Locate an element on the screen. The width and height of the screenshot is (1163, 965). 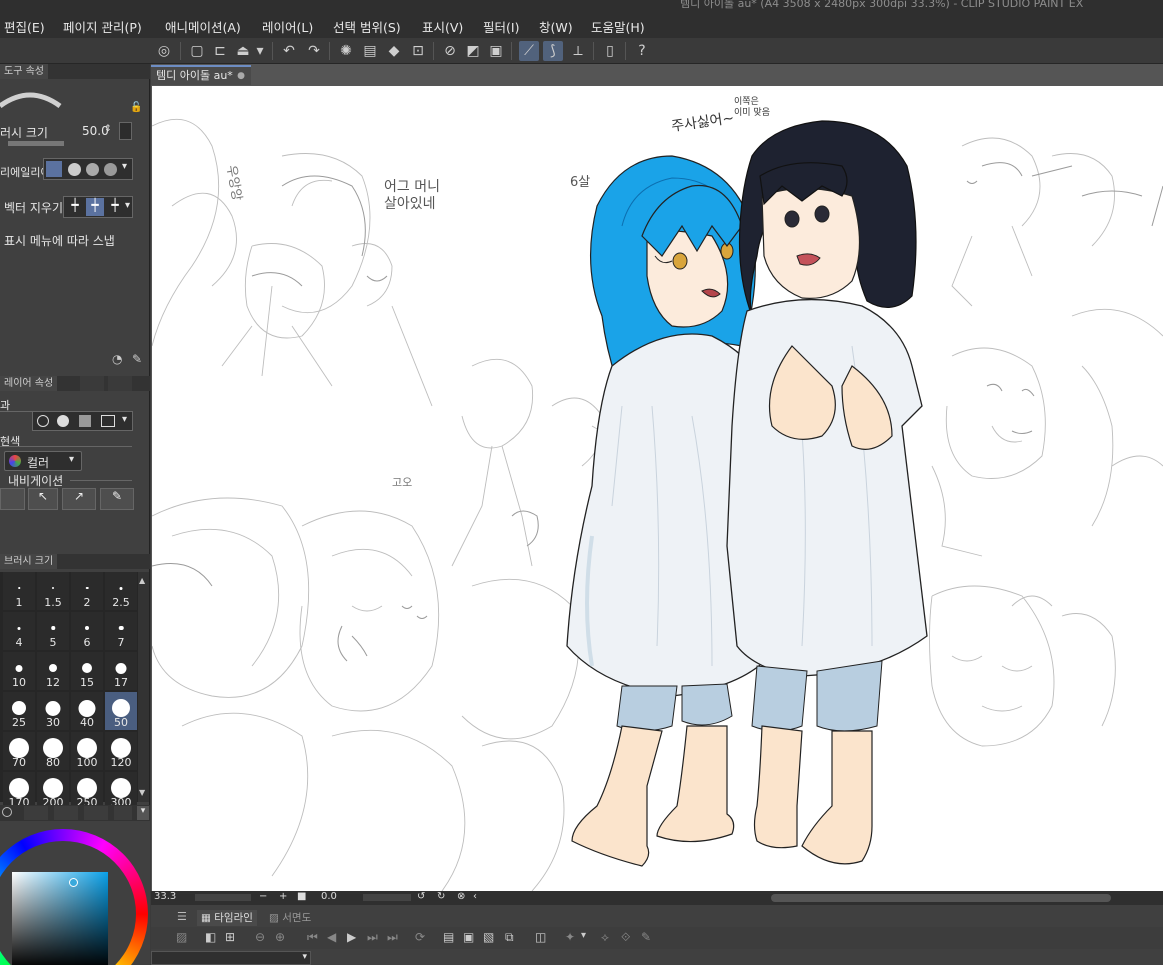
reset-rotation-icon: ⊗ is located at coordinates (461, 896).